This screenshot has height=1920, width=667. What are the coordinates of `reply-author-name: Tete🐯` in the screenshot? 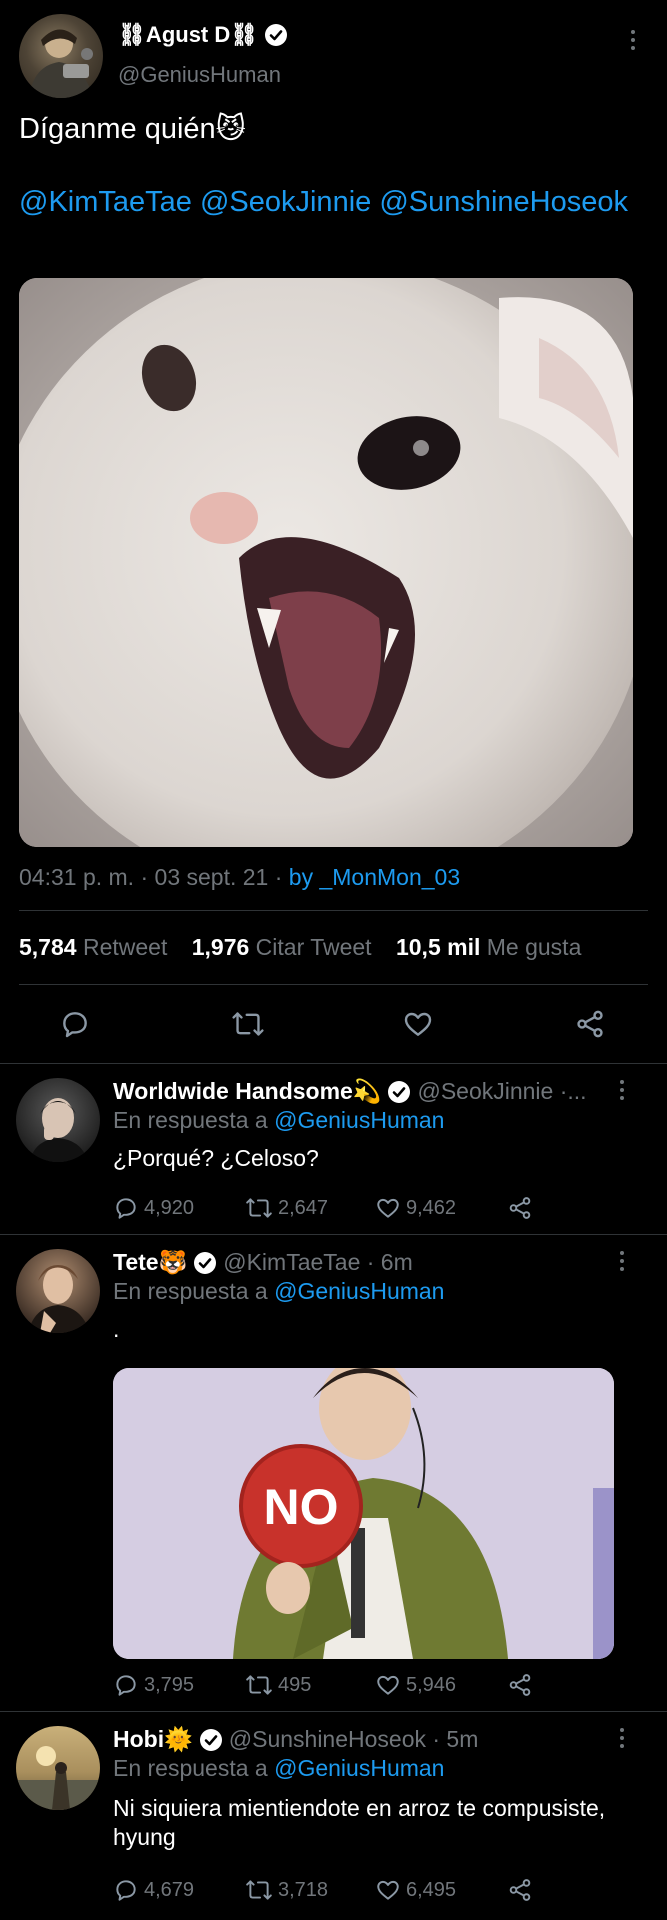 It's located at (150, 1262).